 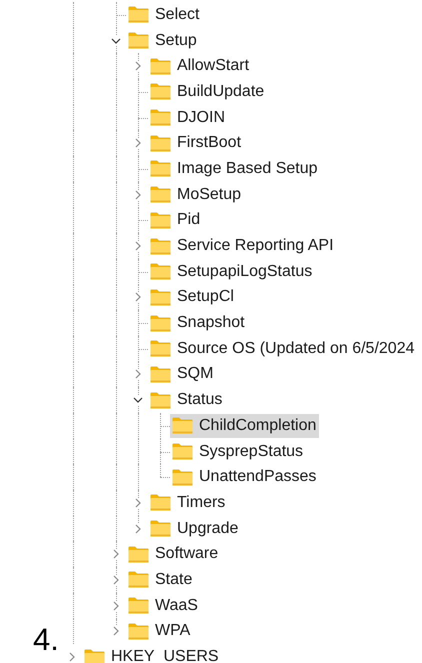 I want to click on tree-item-label: HKEY_USERS, so click(x=165, y=656).